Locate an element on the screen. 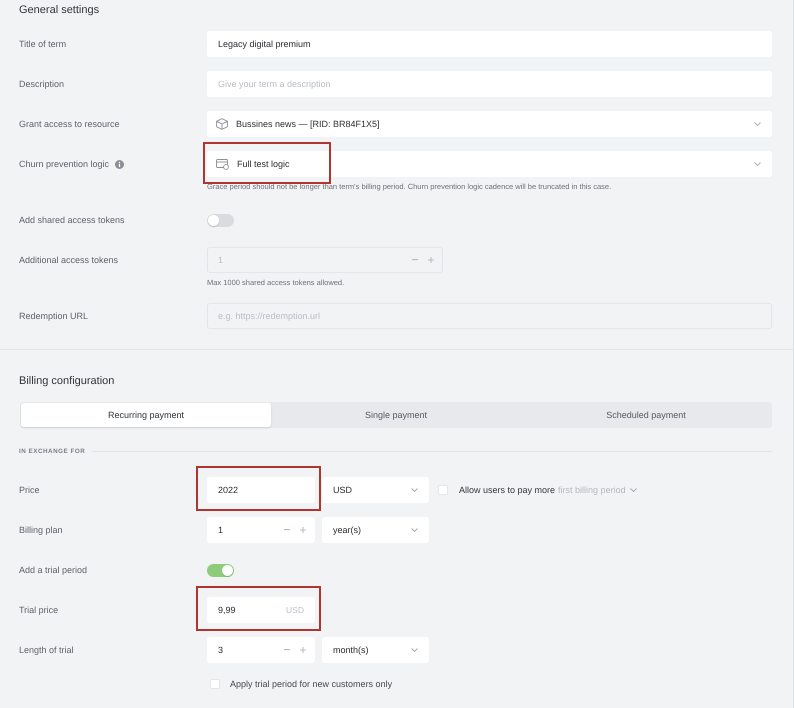  number-stepper: 1 is located at coordinates (261, 530).